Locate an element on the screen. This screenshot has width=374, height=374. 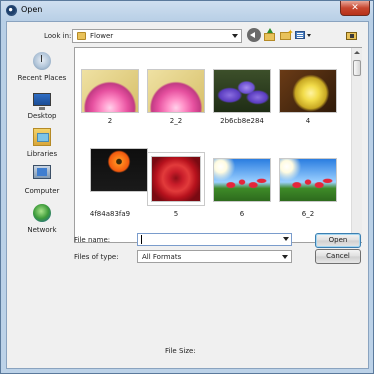
files-of-type-combo: All Formats is located at coordinates (214, 256).